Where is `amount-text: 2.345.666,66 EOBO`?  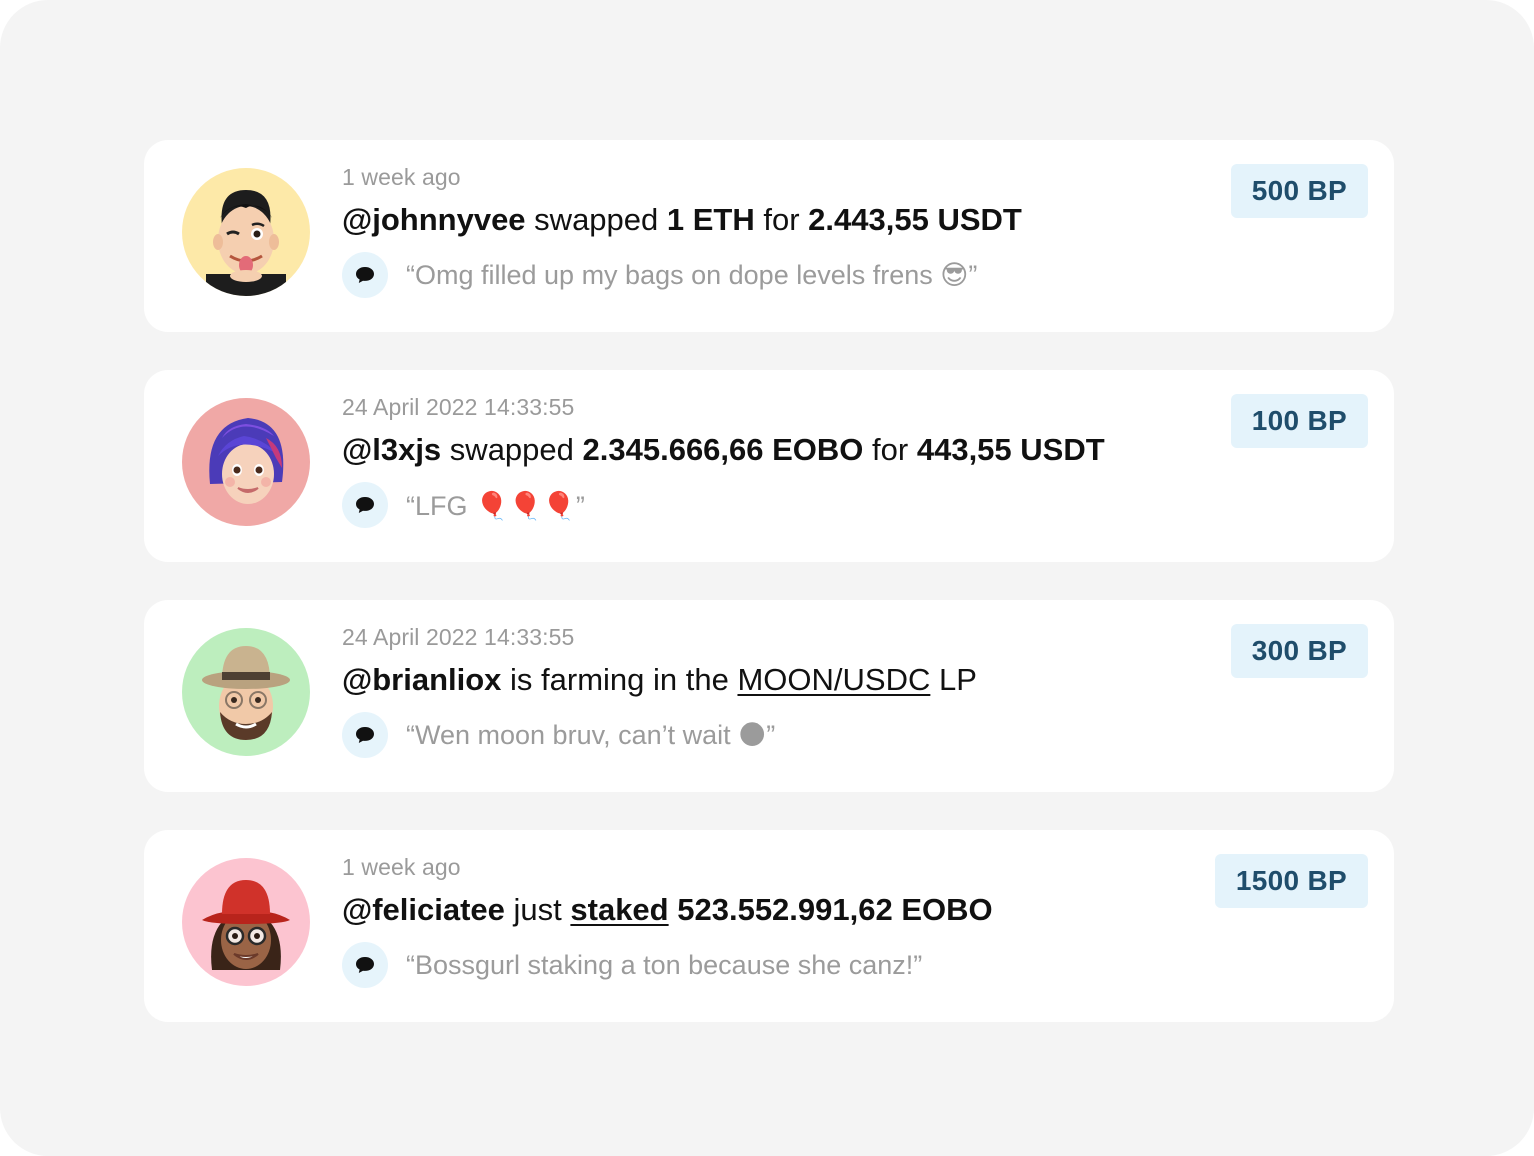
amount-text: 2.345.666,66 EOBO is located at coordinates (723, 449).